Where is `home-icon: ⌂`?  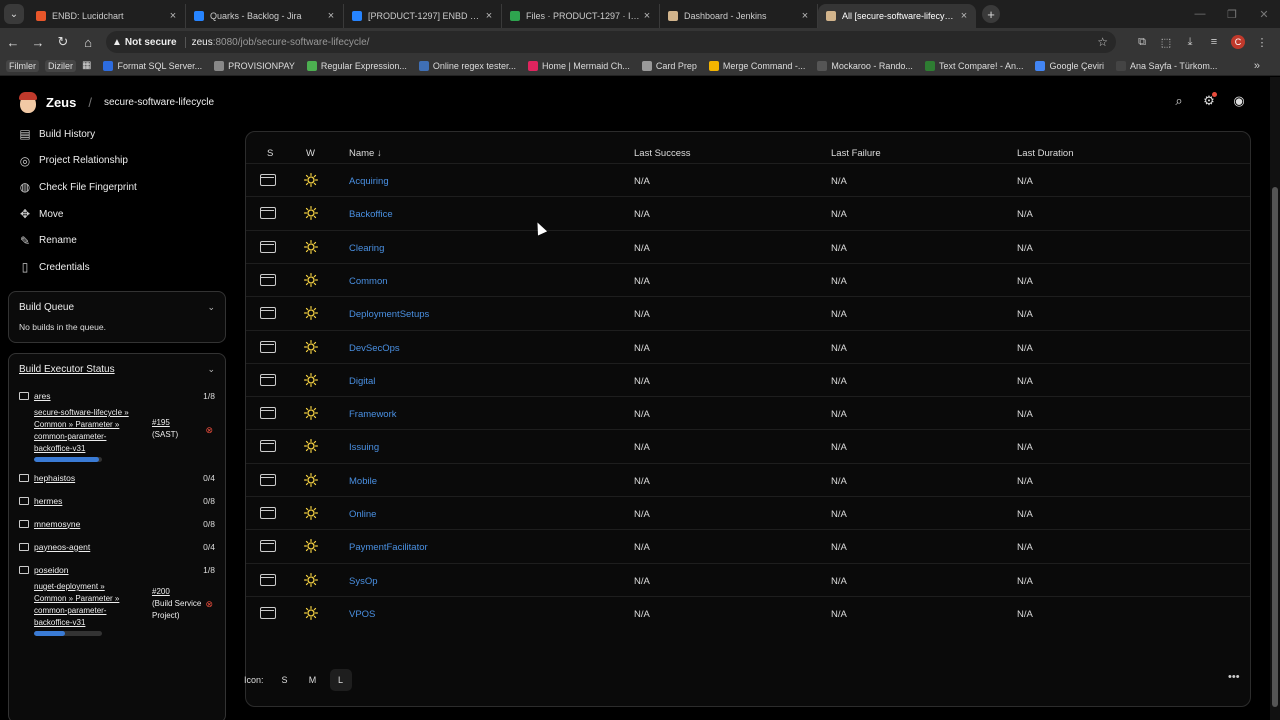
home-icon: ⌂ is located at coordinates (88, 42).